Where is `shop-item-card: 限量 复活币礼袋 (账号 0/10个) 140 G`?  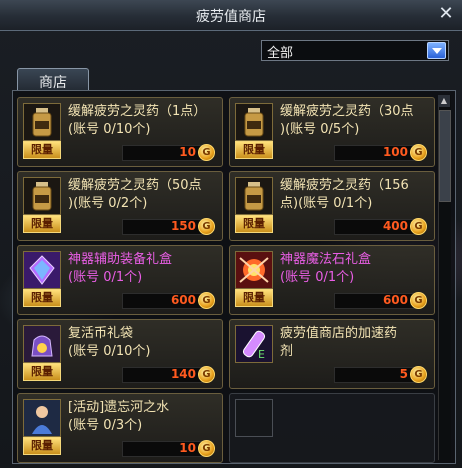
shop-item-card: 限量 复活币礼袋 (账号 0/10个) 140 G is located at coordinates (120, 354).